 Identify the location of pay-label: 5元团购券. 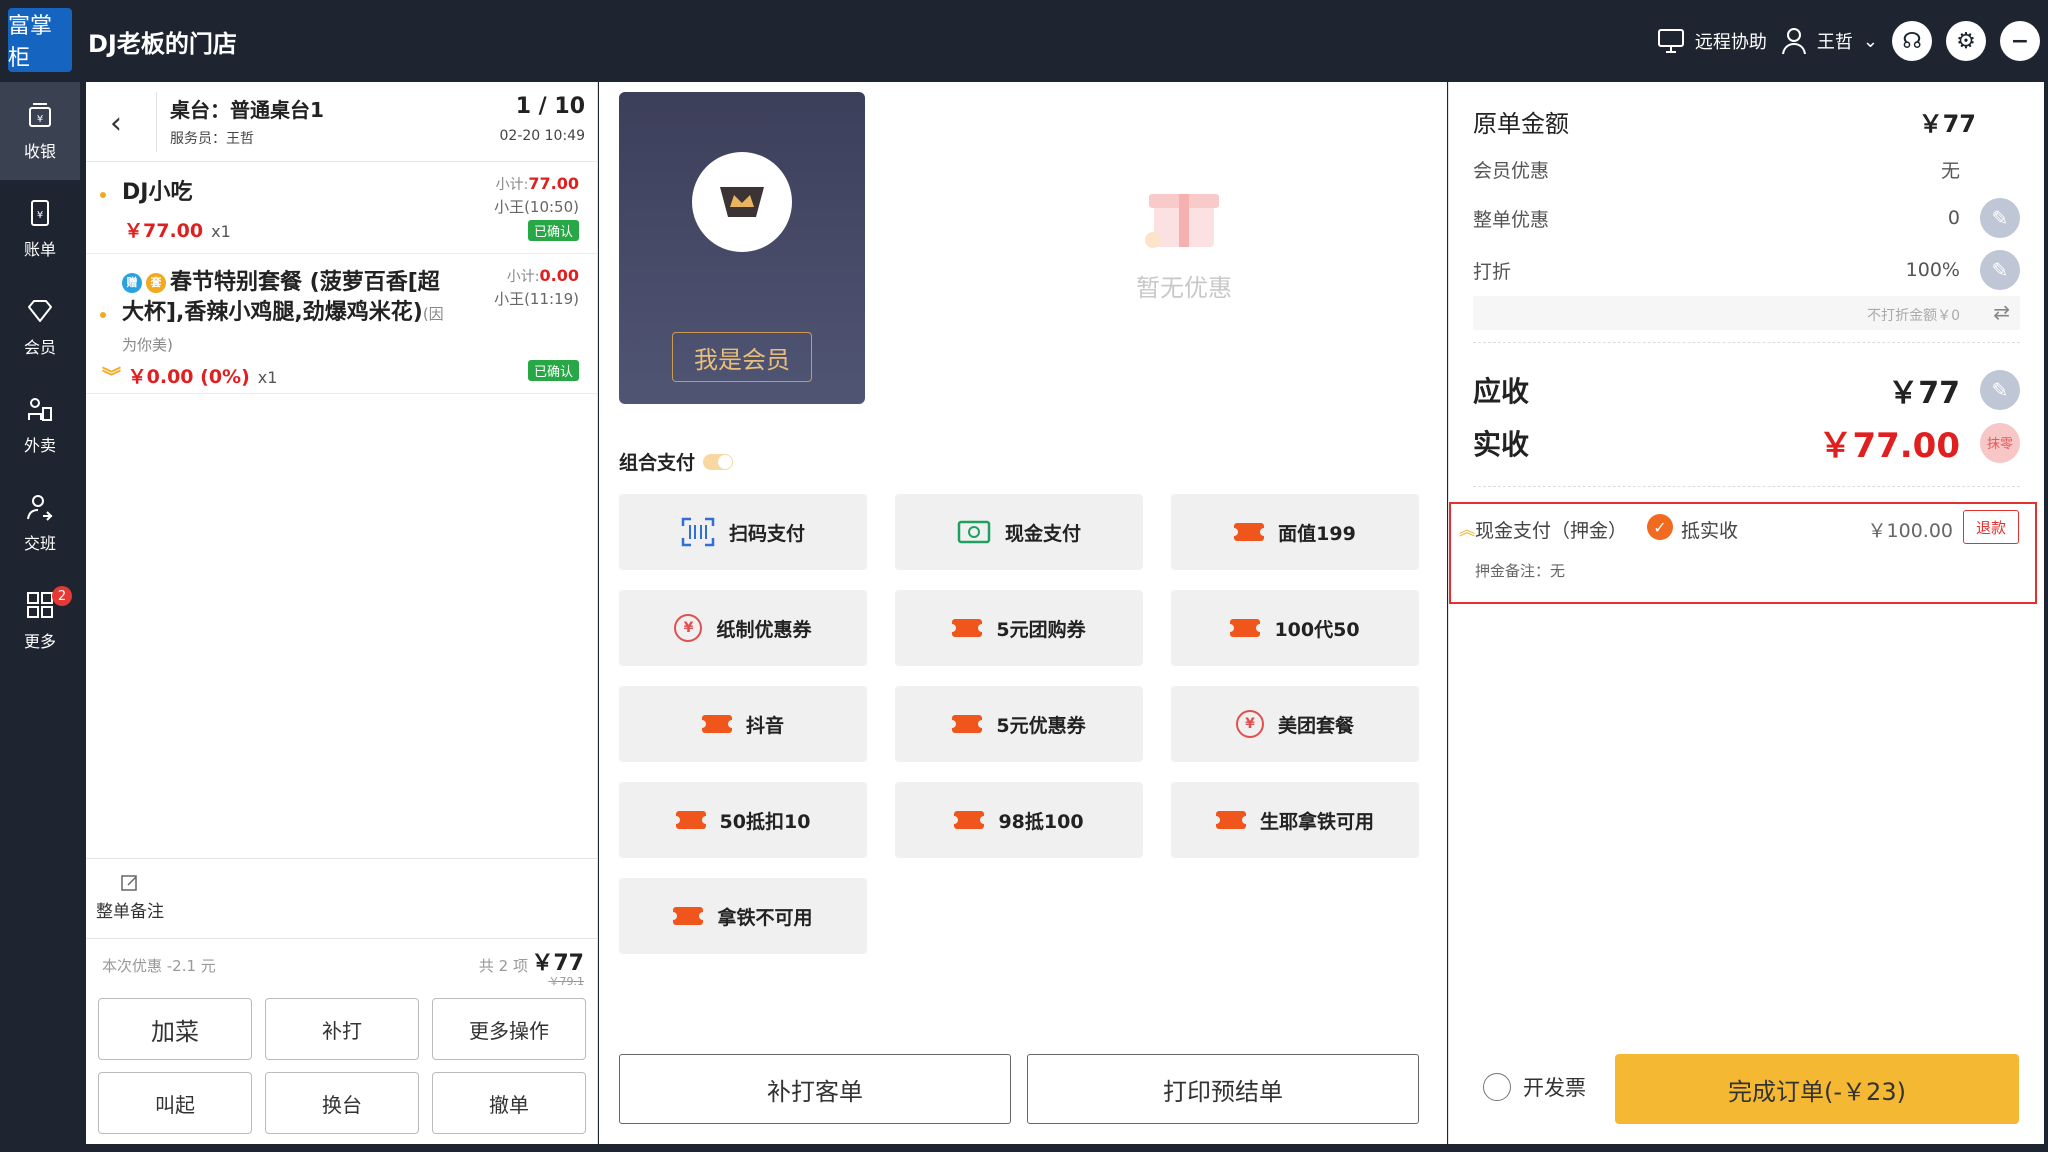
(1041, 629).